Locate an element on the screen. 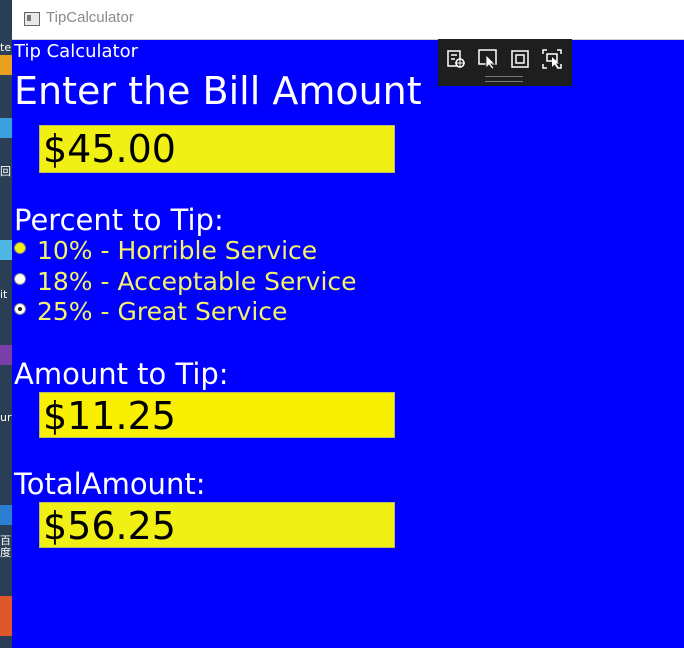 This screenshot has height=648, width=684. desktop-label: ur is located at coordinates (6, 417).